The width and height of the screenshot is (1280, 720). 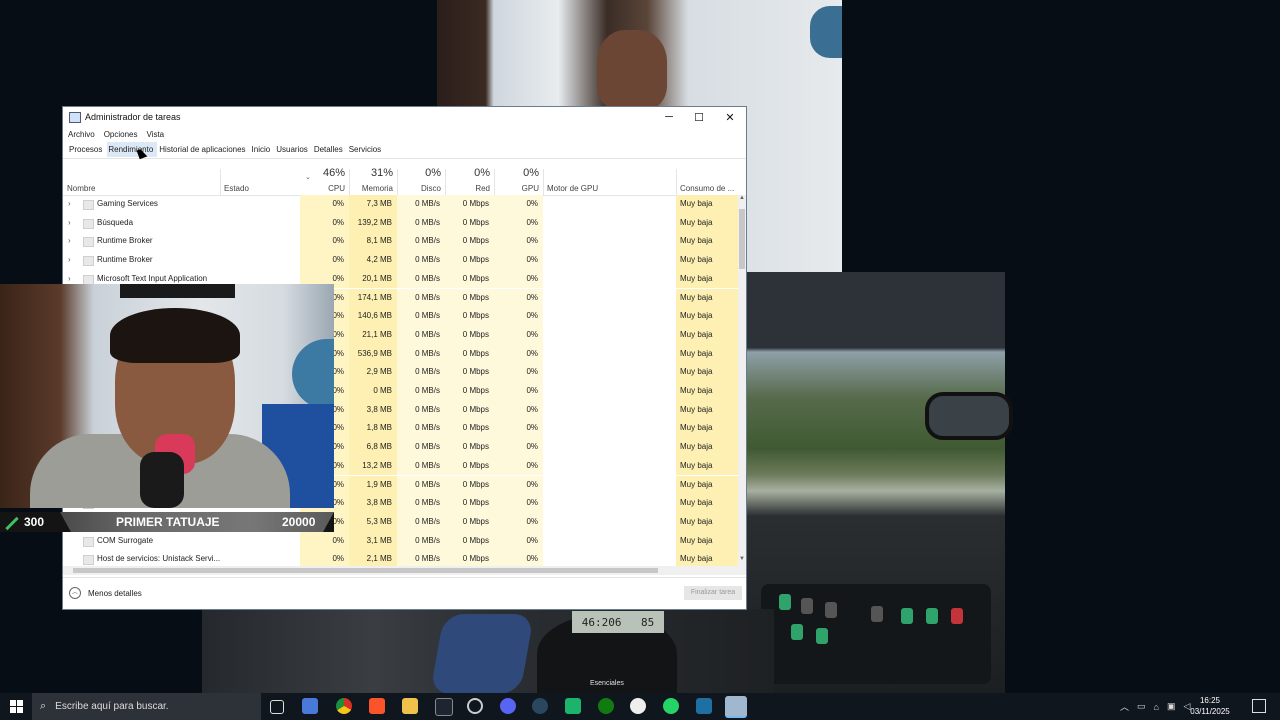 I want to click on tab-servicios: Servicios, so click(x=366, y=149).